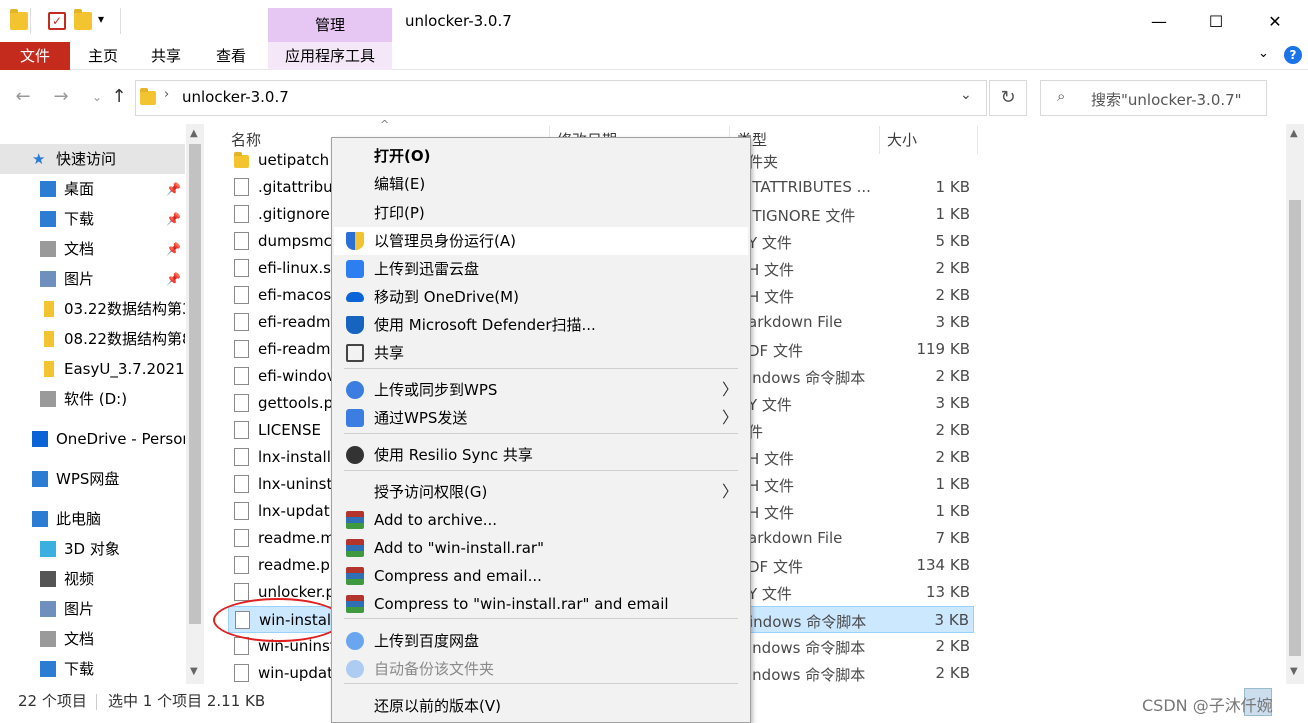  What do you see at coordinates (541, 390) in the screenshot?
I see `menu-item: 上传或同步到WPS 〉` at bounding box center [541, 390].